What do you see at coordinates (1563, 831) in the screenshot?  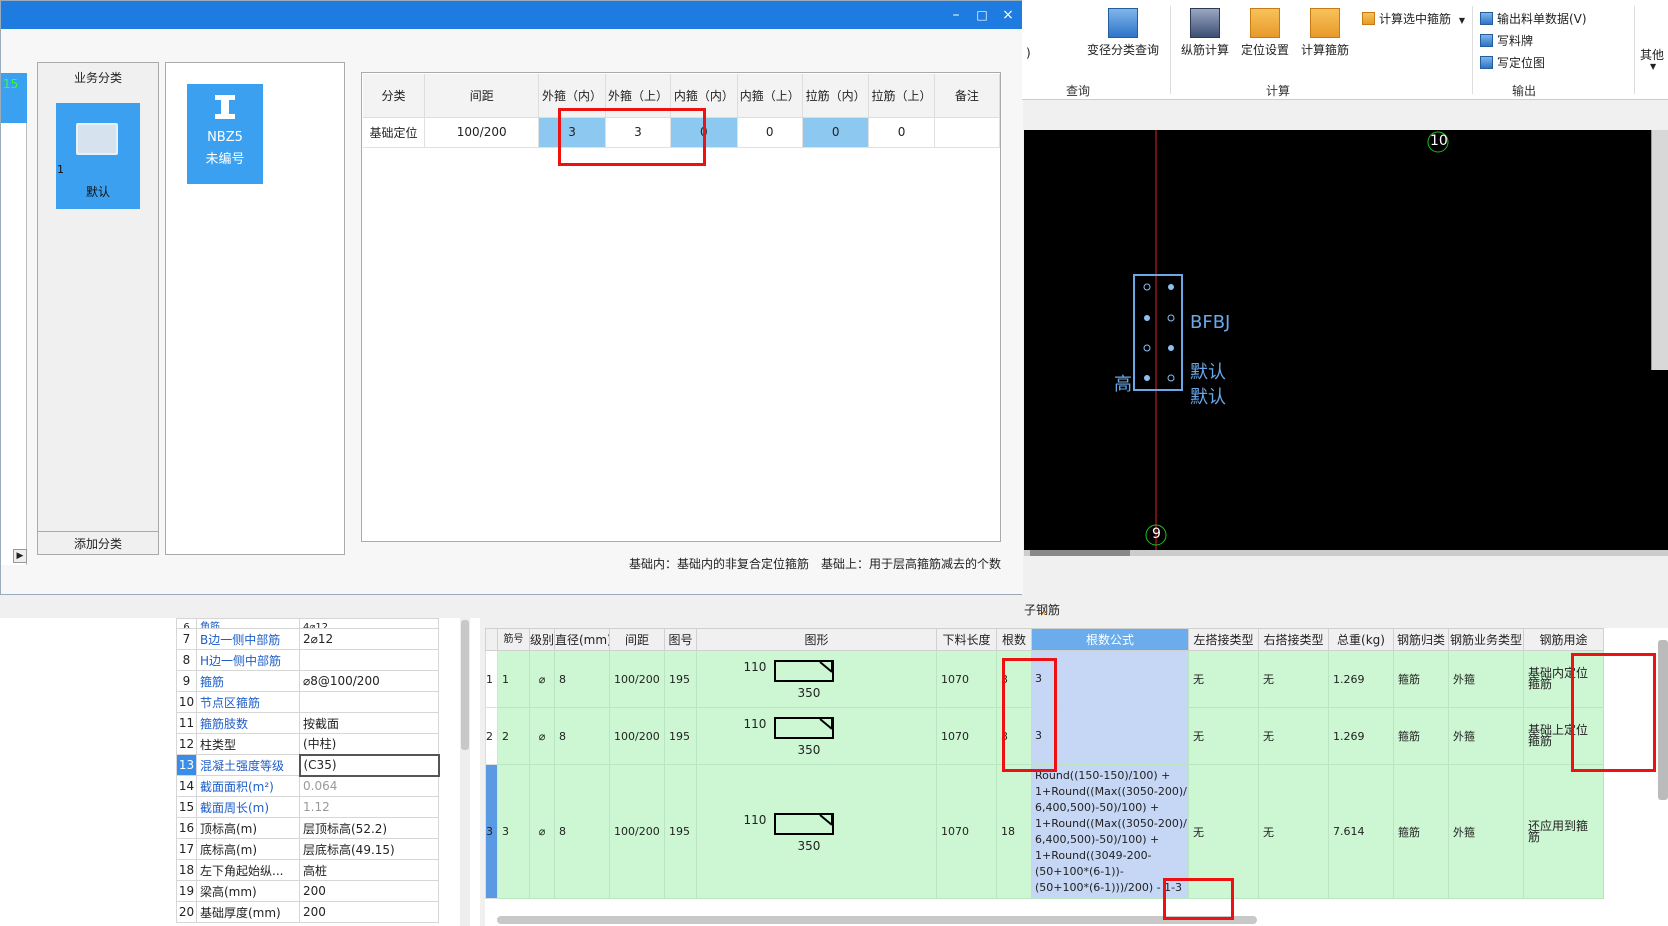 I see `rebar-cell-use: 还应用到箍筋` at bounding box center [1563, 831].